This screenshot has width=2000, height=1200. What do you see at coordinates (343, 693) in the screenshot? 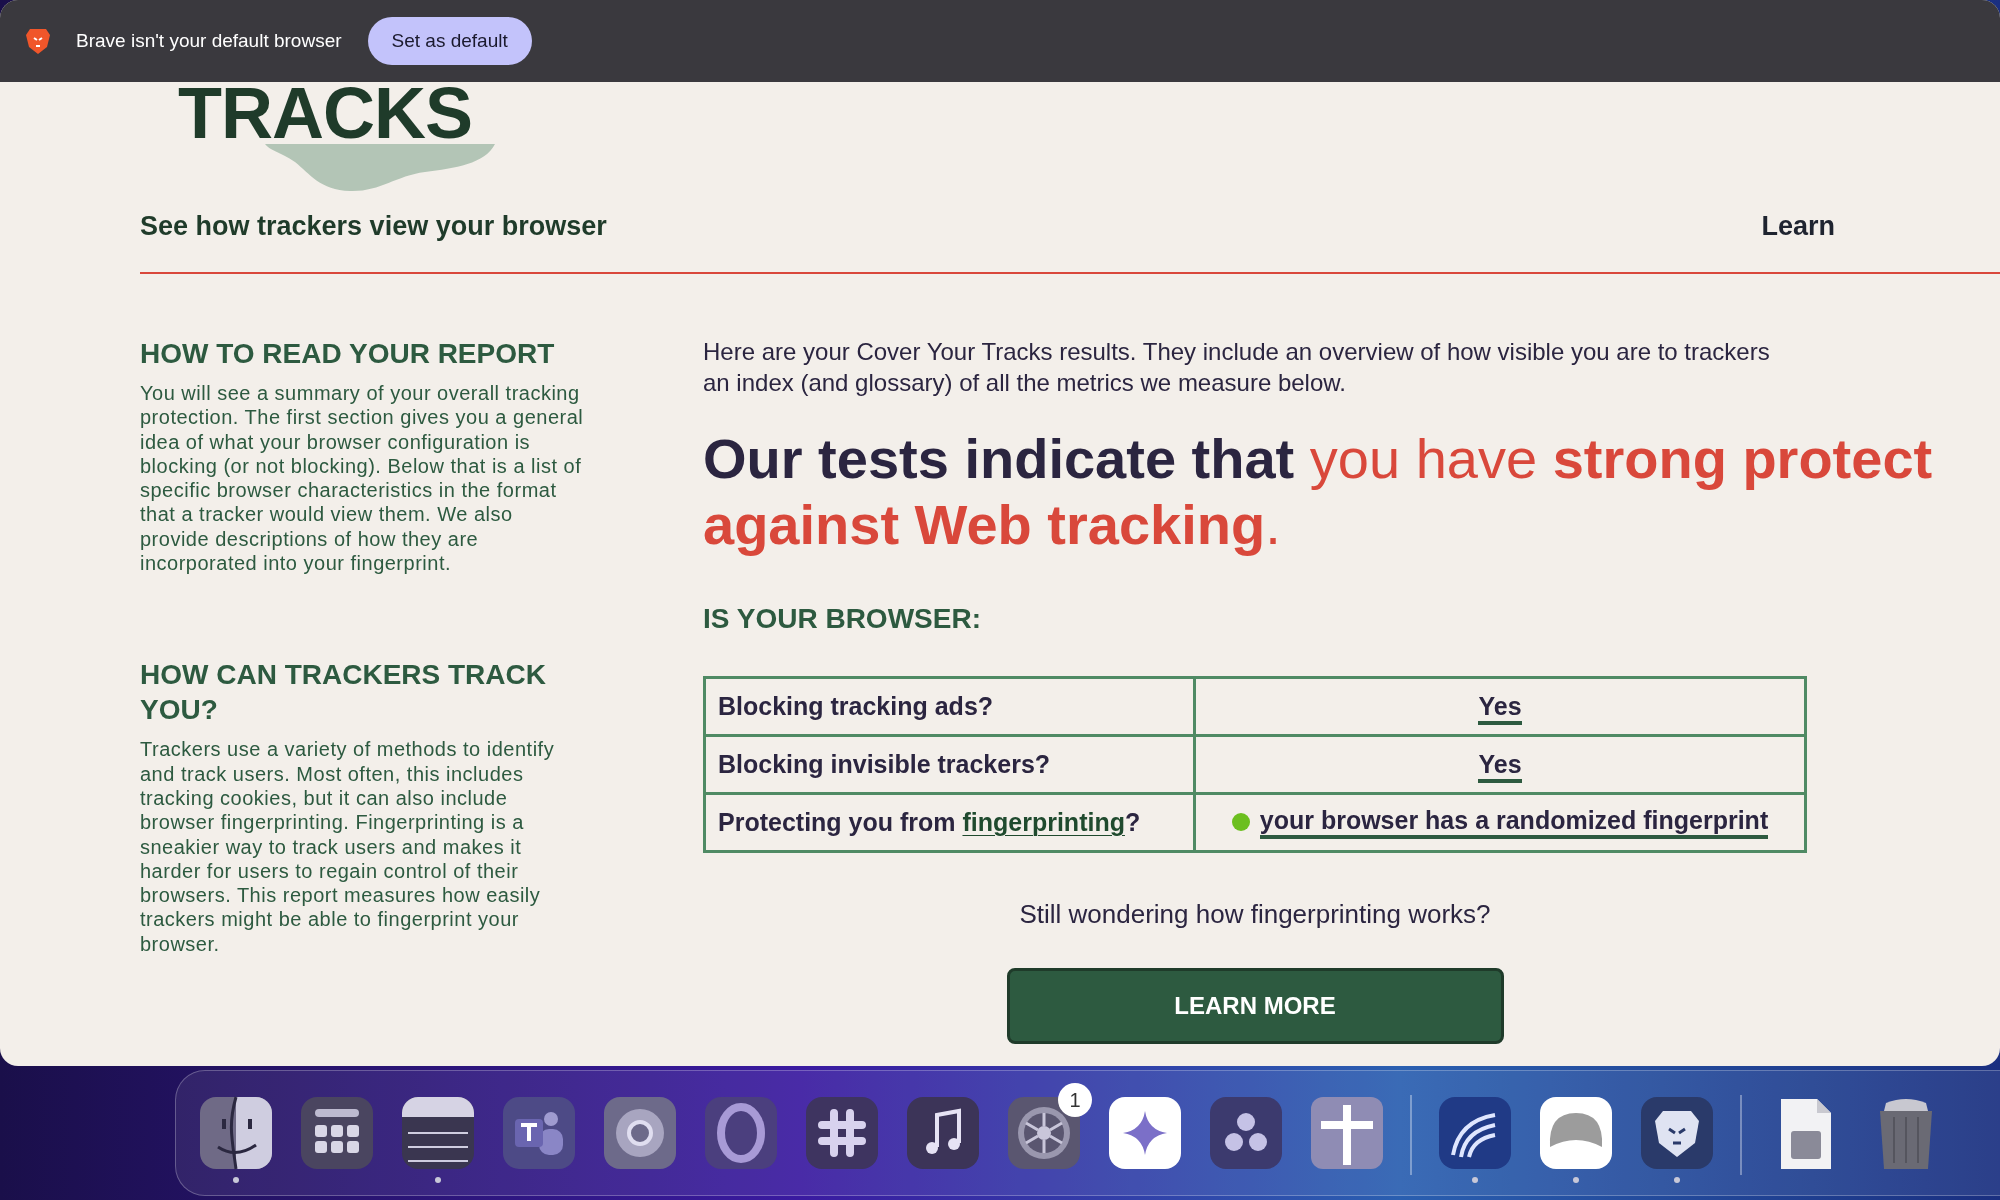
I see `section-heading: HOW CAN TRACKERS TRACK YOU?` at bounding box center [343, 693].